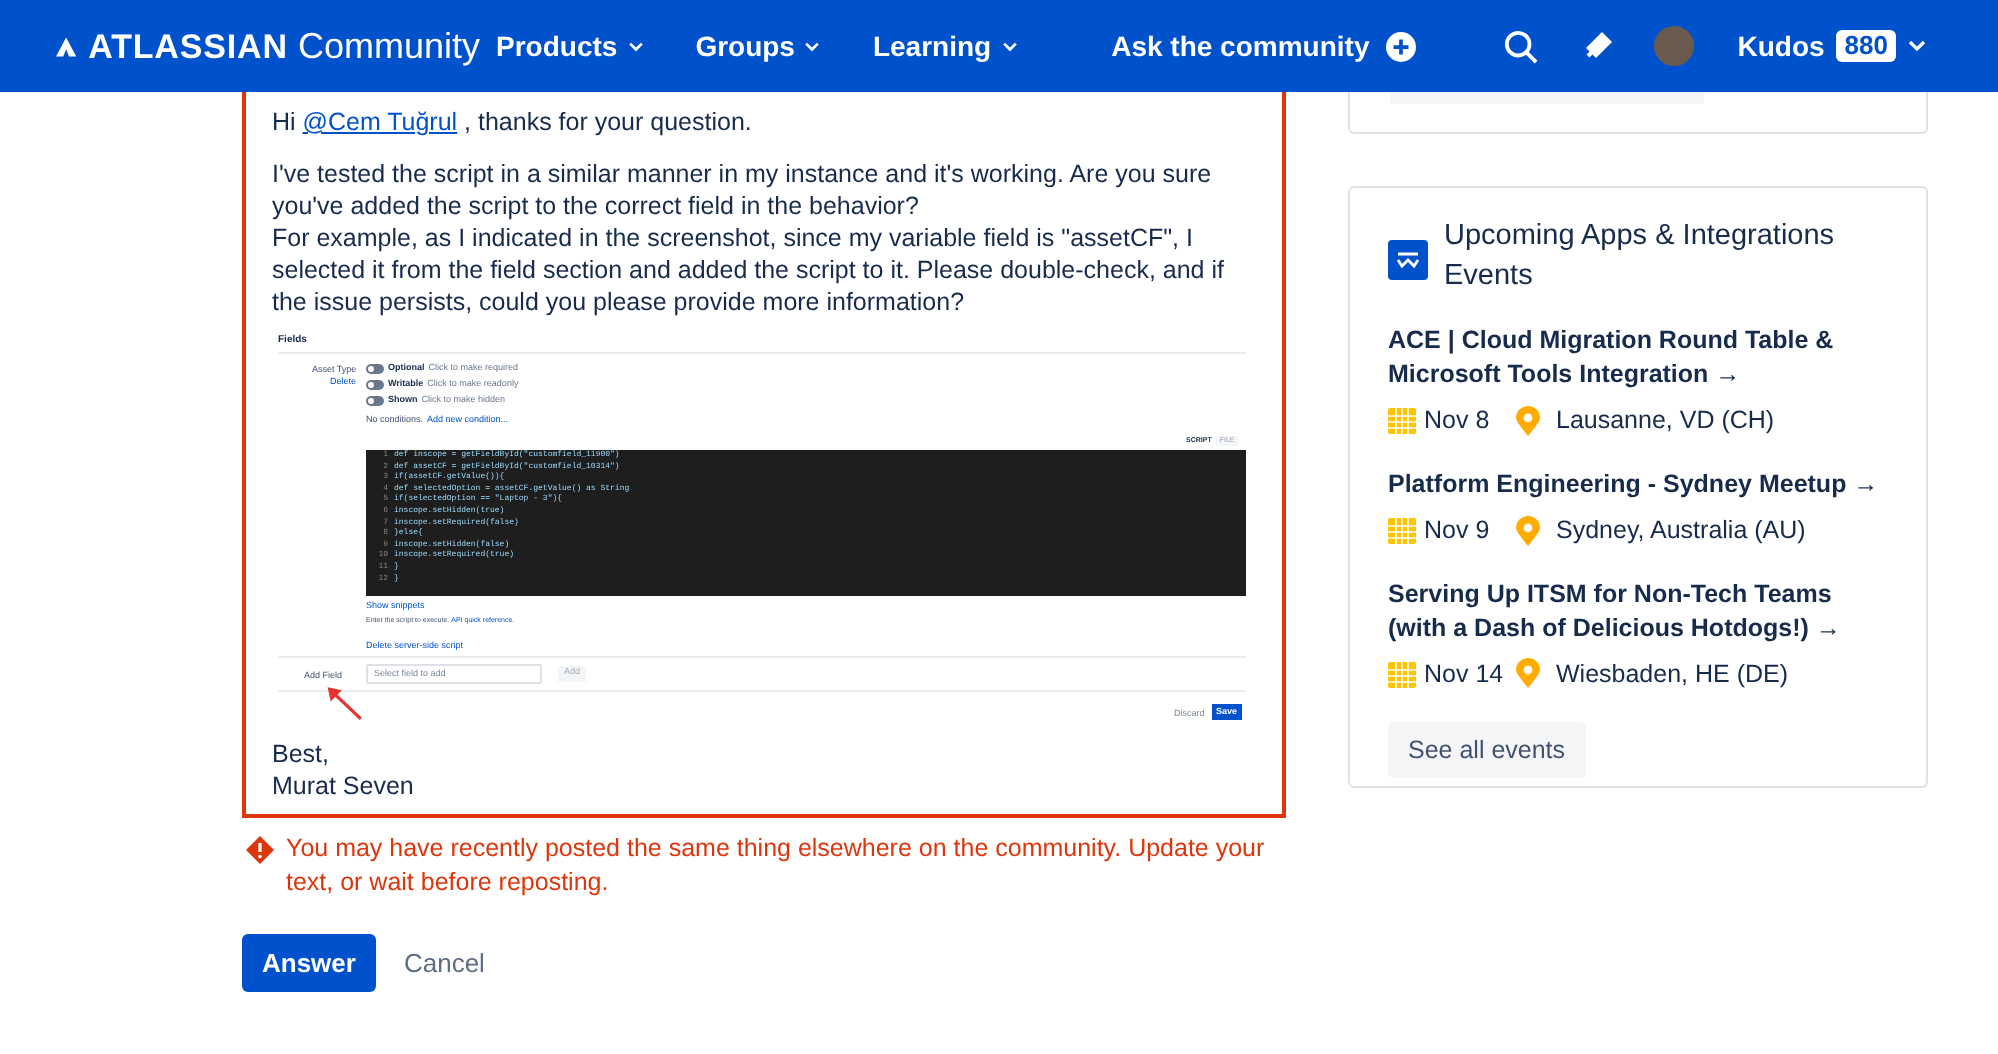 The width and height of the screenshot is (1998, 1054). Describe the element at coordinates (1665, 421) in the screenshot. I see `event-location: Lausanne, VD (CH)` at that location.